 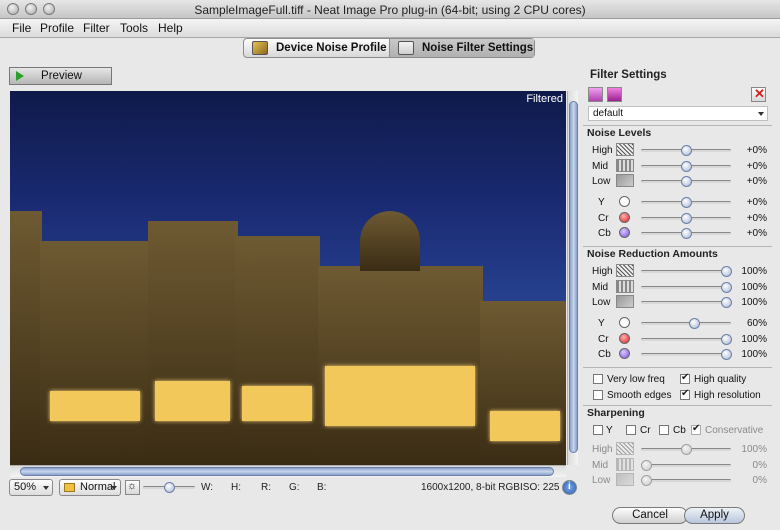 What do you see at coordinates (614, 94) in the screenshot?
I see `save-preset-icon` at bounding box center [614, 94].